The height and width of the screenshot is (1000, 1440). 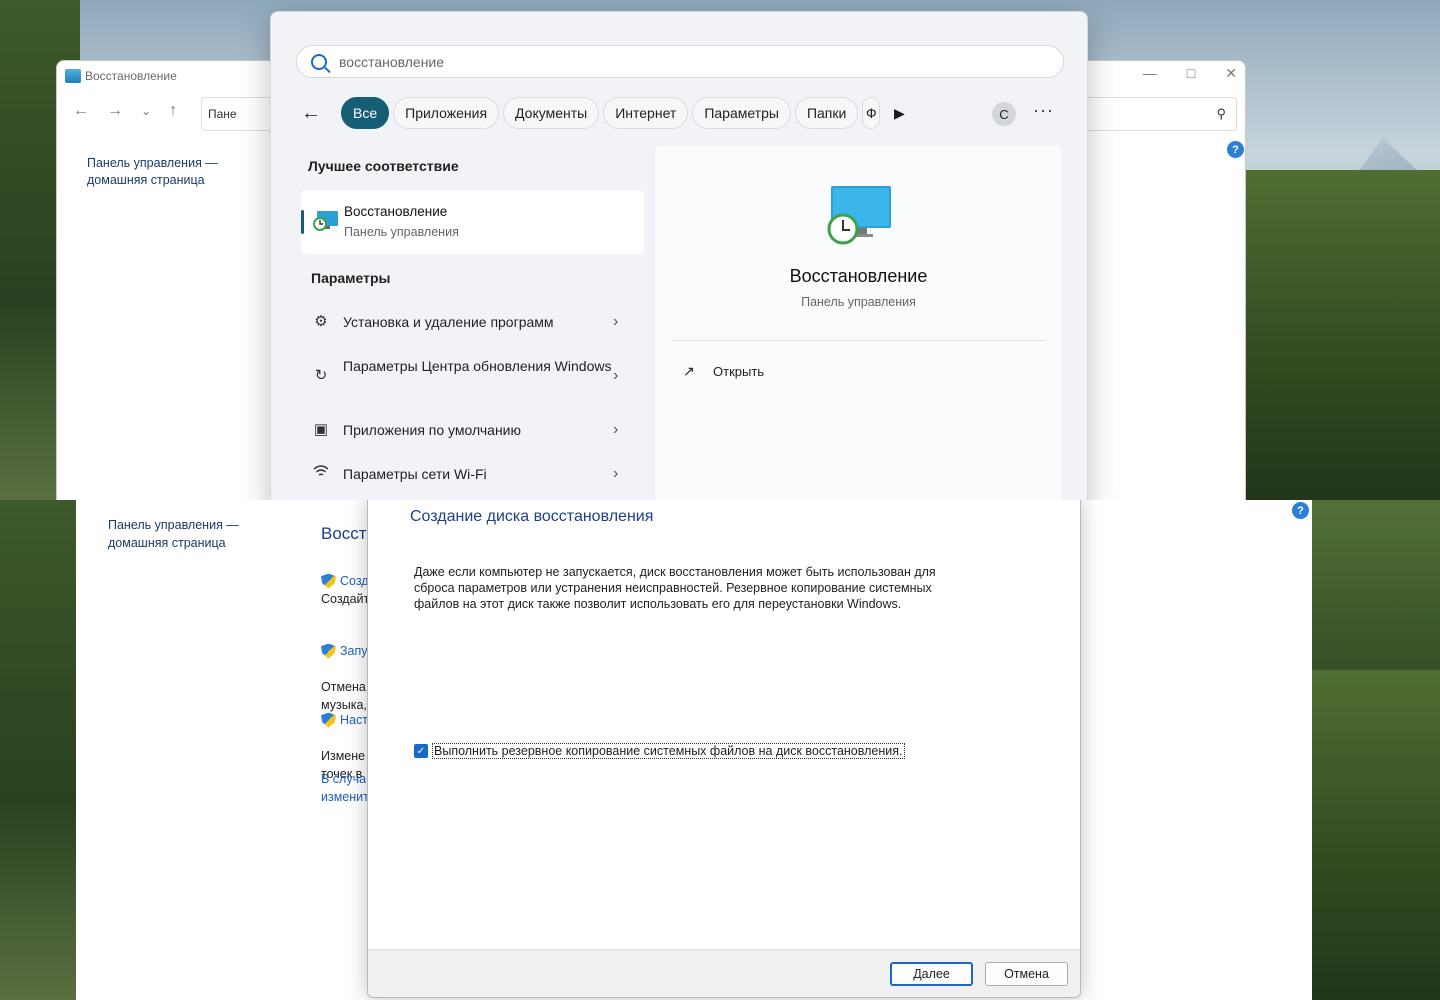 I want to click on filter-documents: Документы, so click(x=551, y=113).